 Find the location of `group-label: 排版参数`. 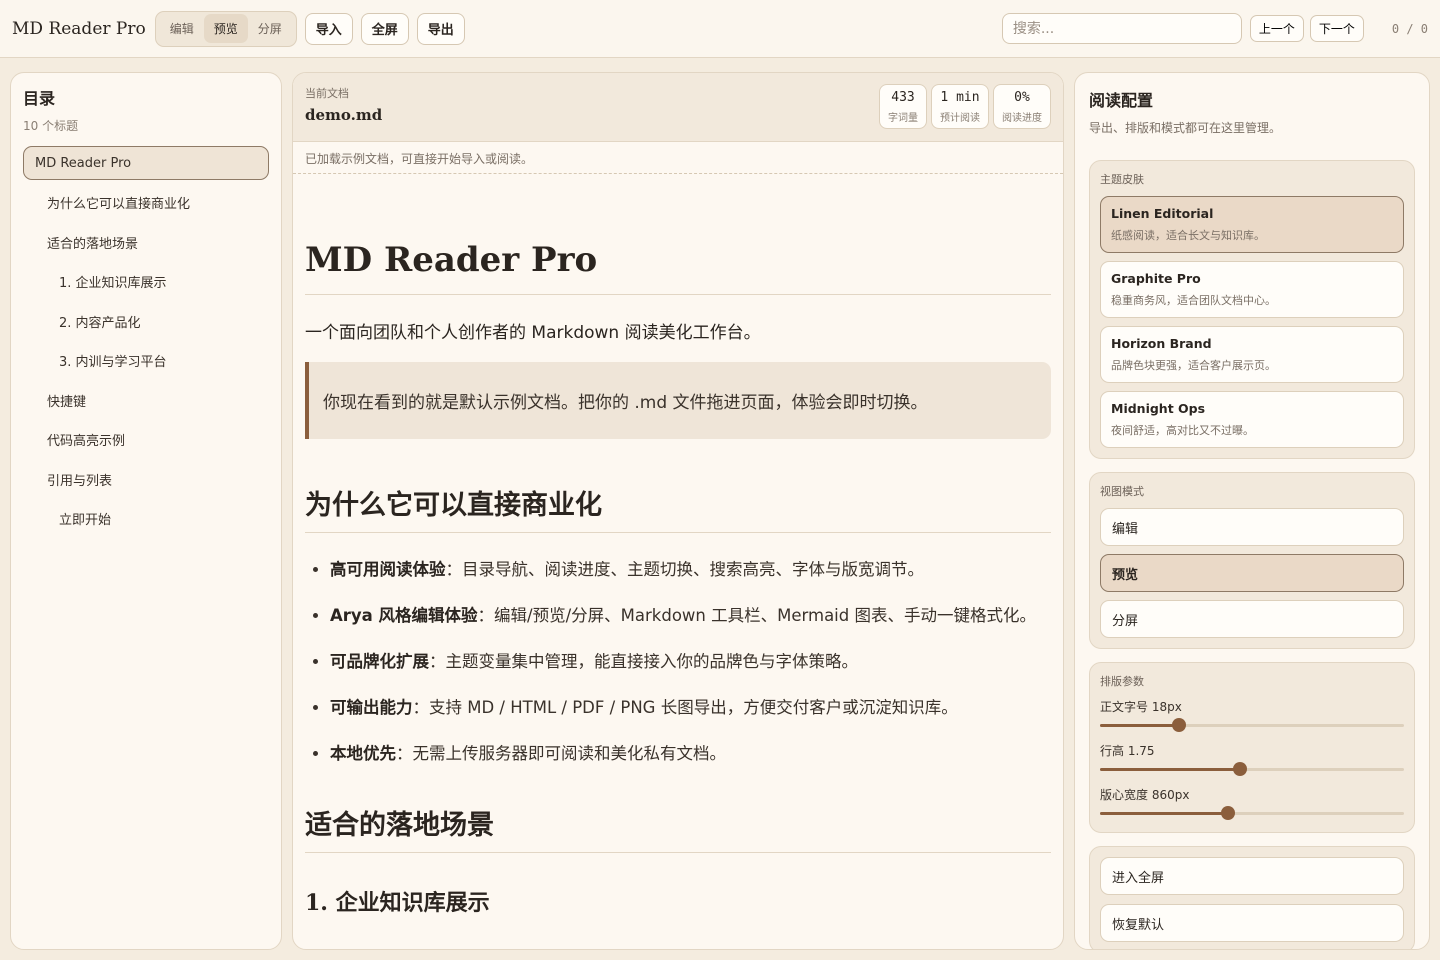

group-label: 排版参数 is located at coordinates (1122, 681).